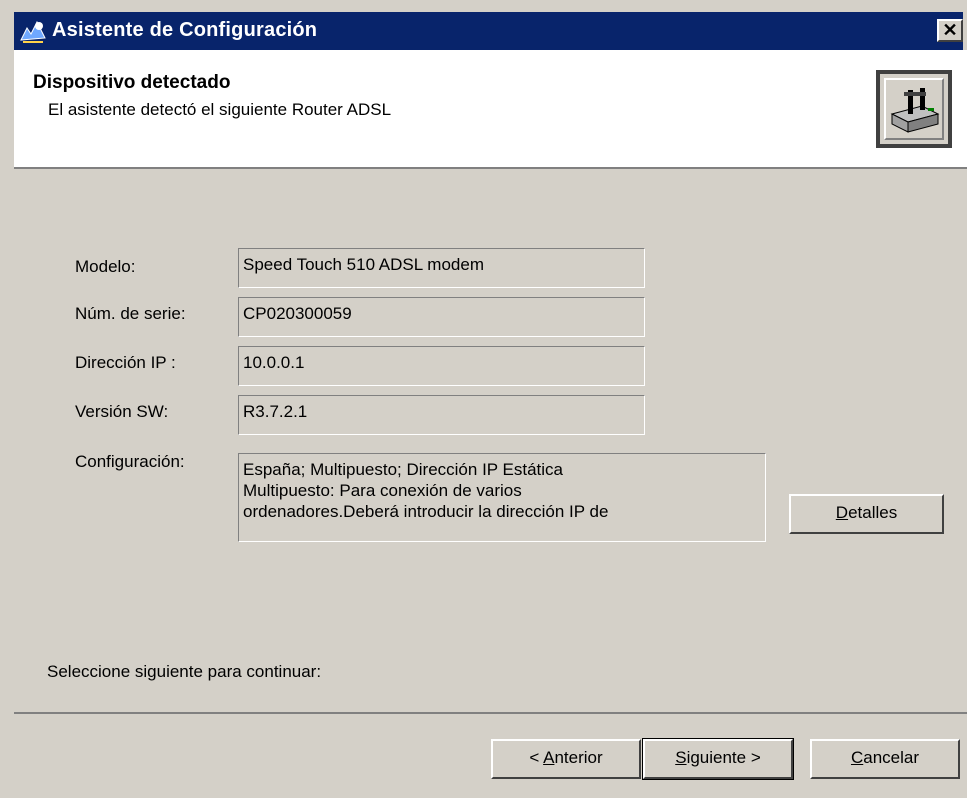  What do you see at coordinates (441, 317) in the screenshot?
I see `serial-field: CP020300059` at bounding box center [441, 317].